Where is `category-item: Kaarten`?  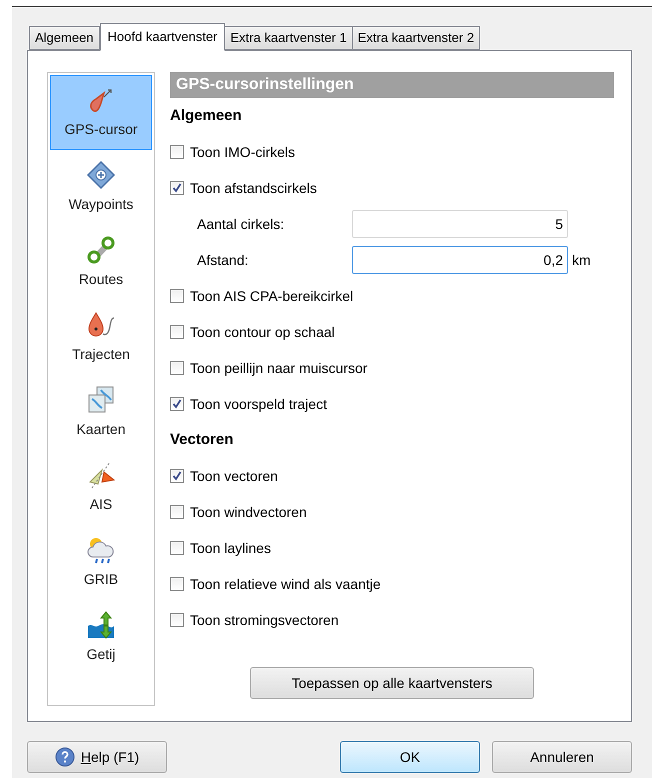
category-item: Kaarten is located at coordinates (101, 412).